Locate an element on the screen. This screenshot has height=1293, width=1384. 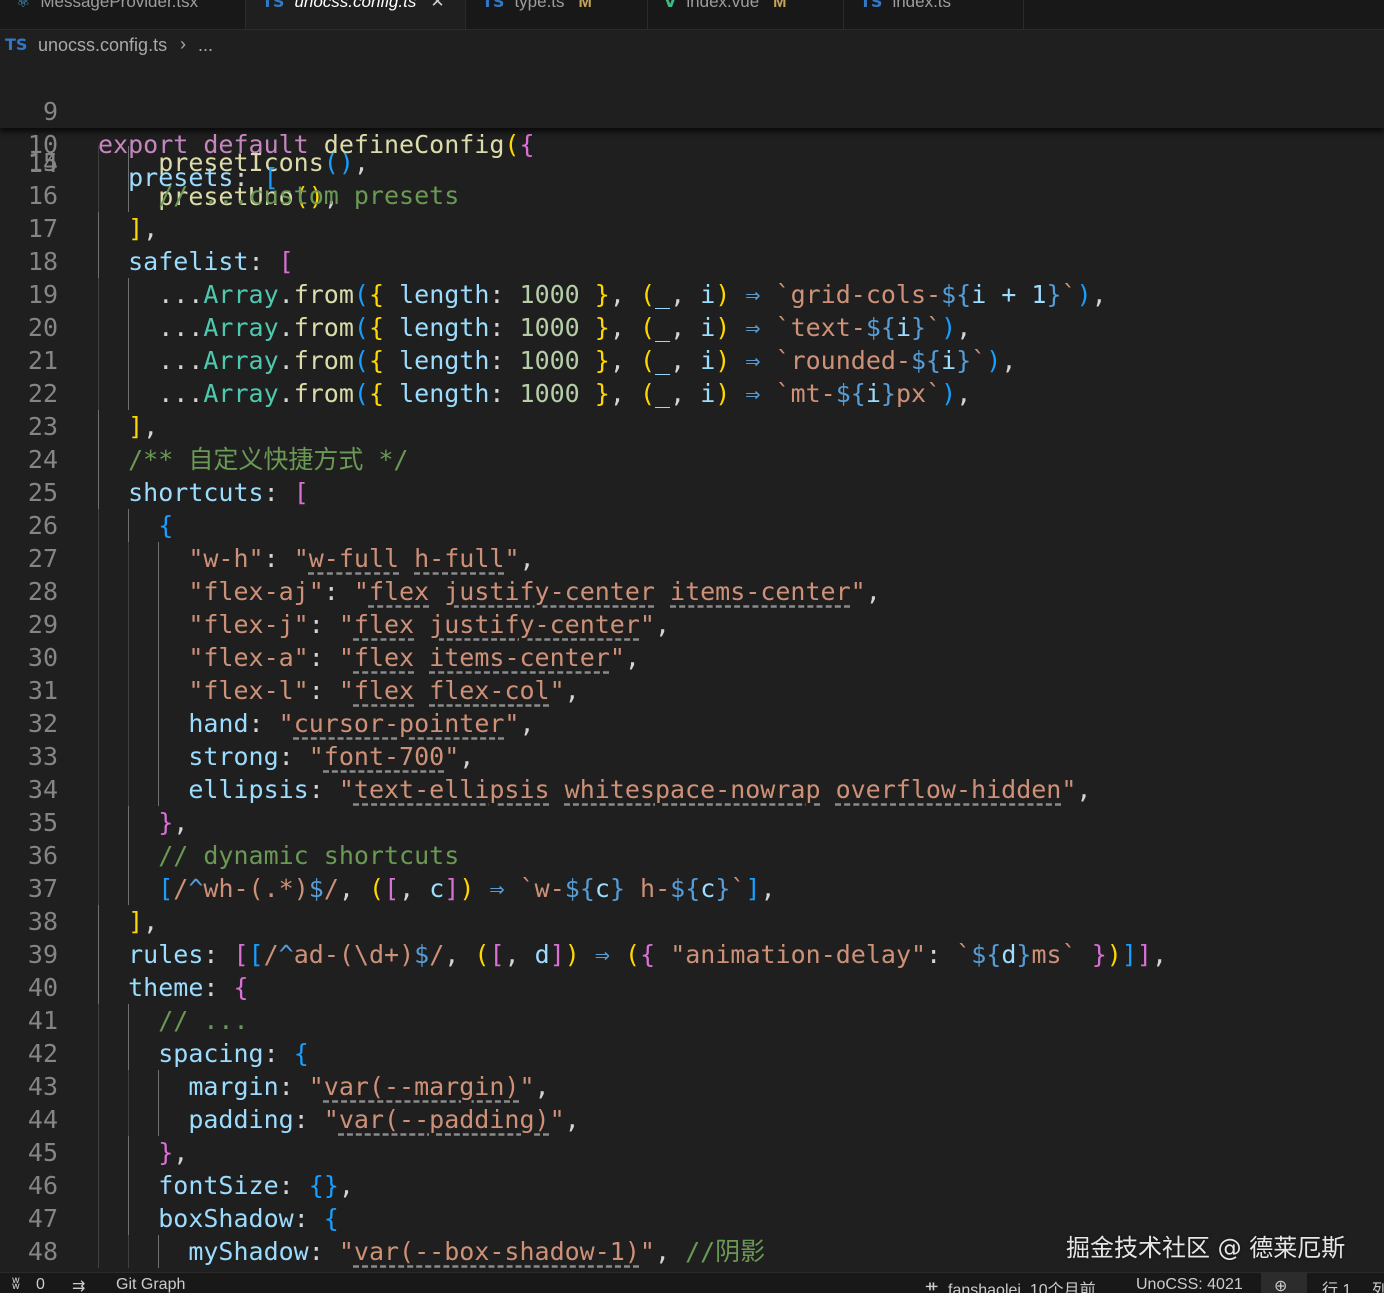
tab-label: unocss.config.ts is located at coordinates (355, 5).